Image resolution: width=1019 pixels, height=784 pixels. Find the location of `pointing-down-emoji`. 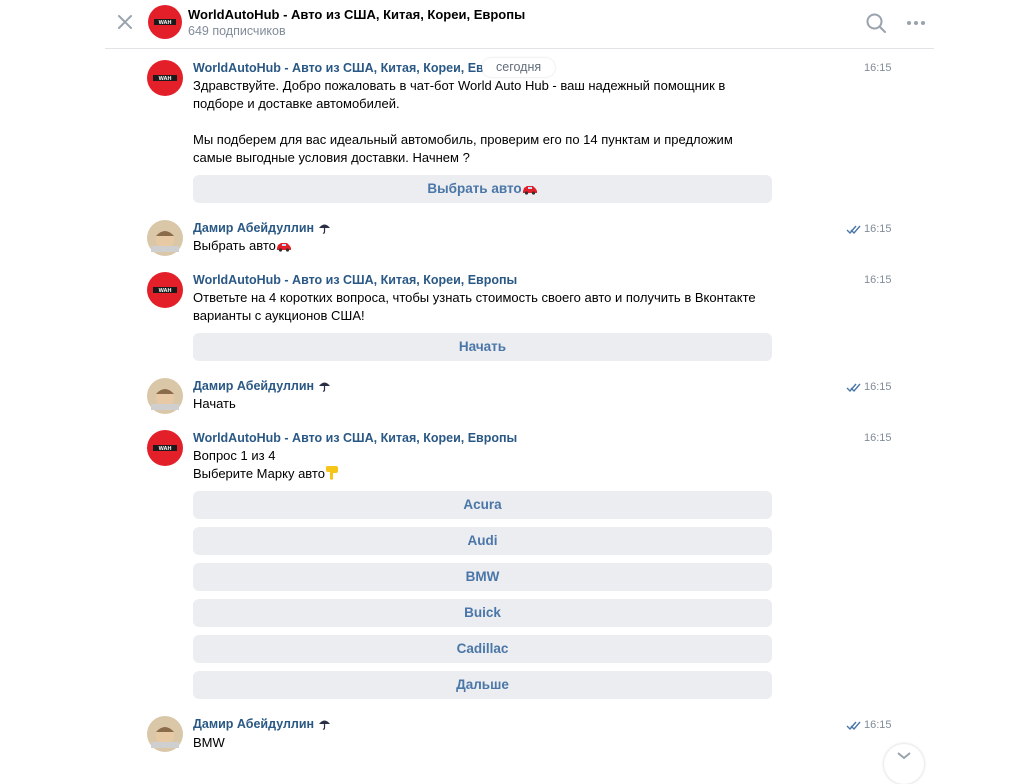

pointing-down-emoji is located at coordinates (331, 473).